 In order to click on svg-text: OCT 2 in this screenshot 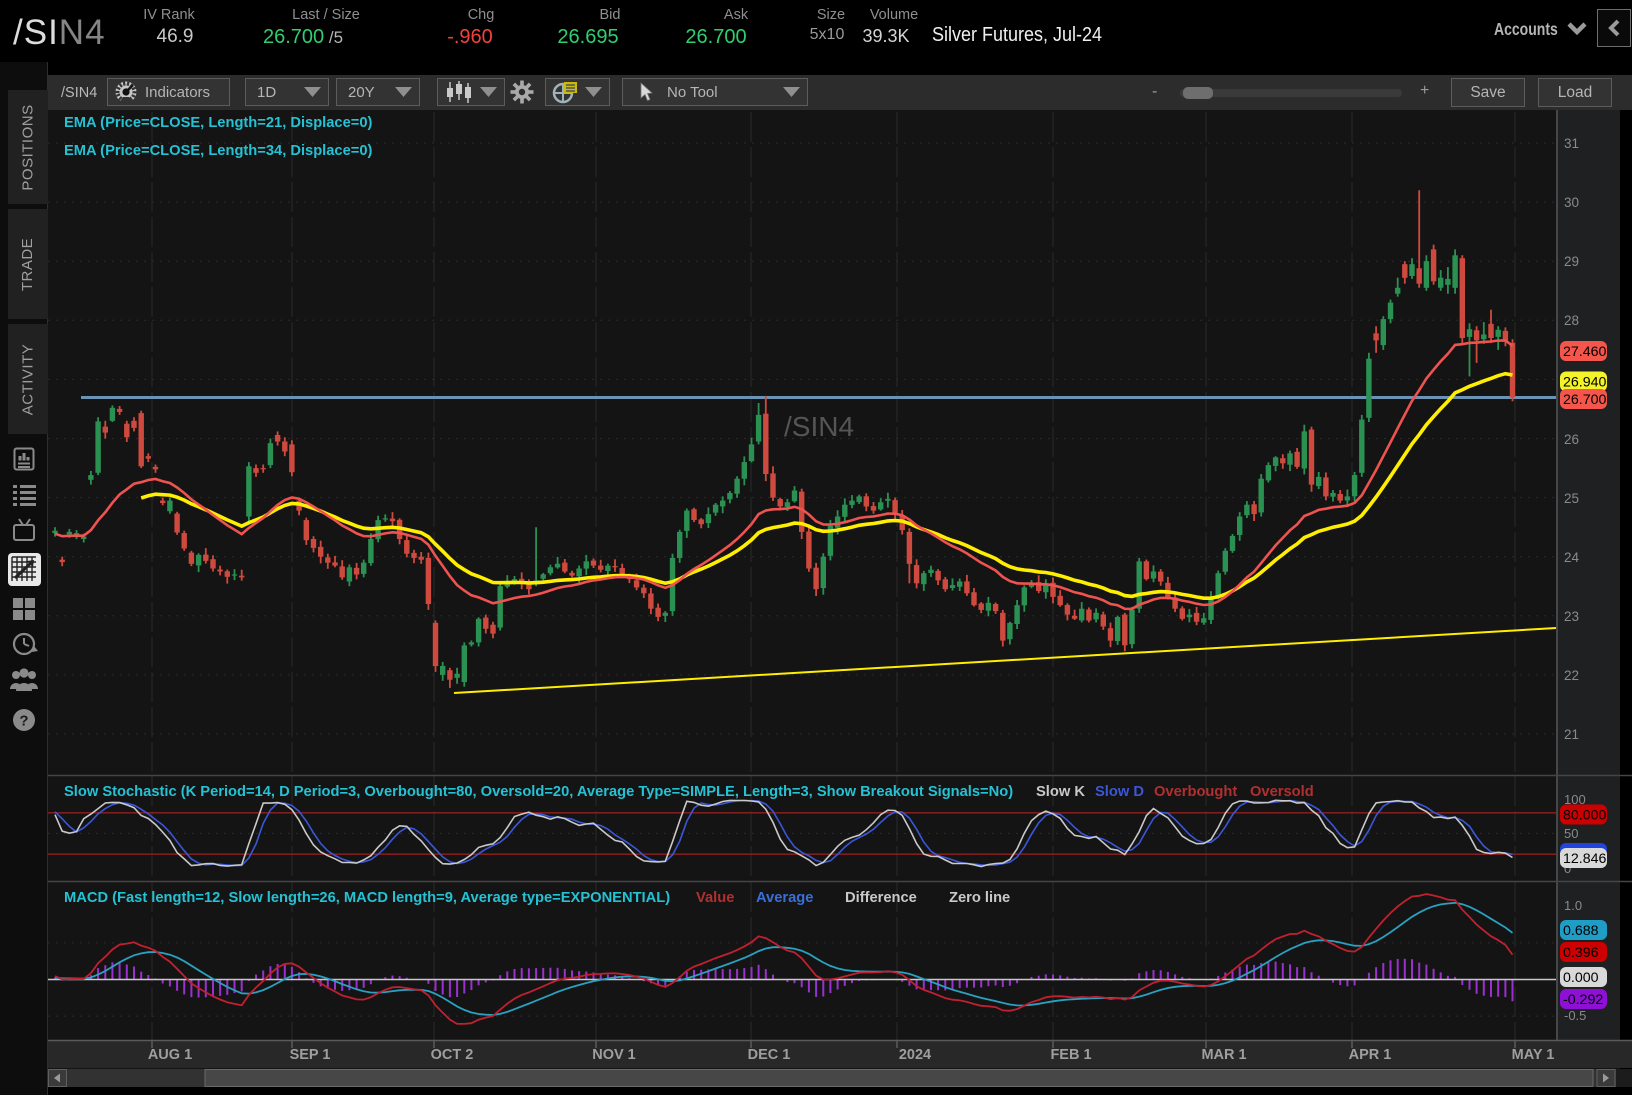, I will do `click(452, 1055)`.